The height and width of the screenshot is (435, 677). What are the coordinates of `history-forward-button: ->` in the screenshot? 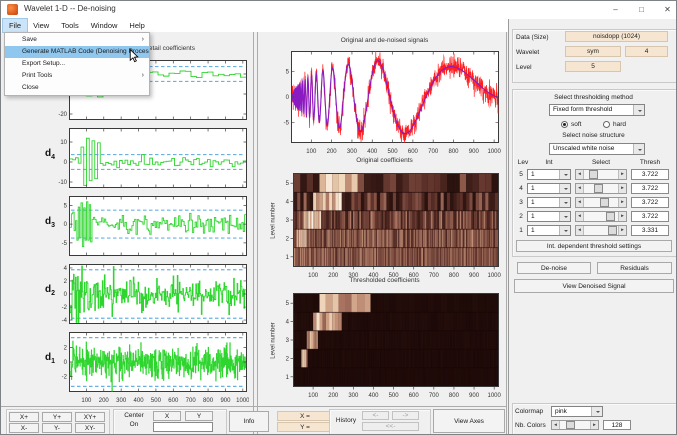 It's located at (405, 415).